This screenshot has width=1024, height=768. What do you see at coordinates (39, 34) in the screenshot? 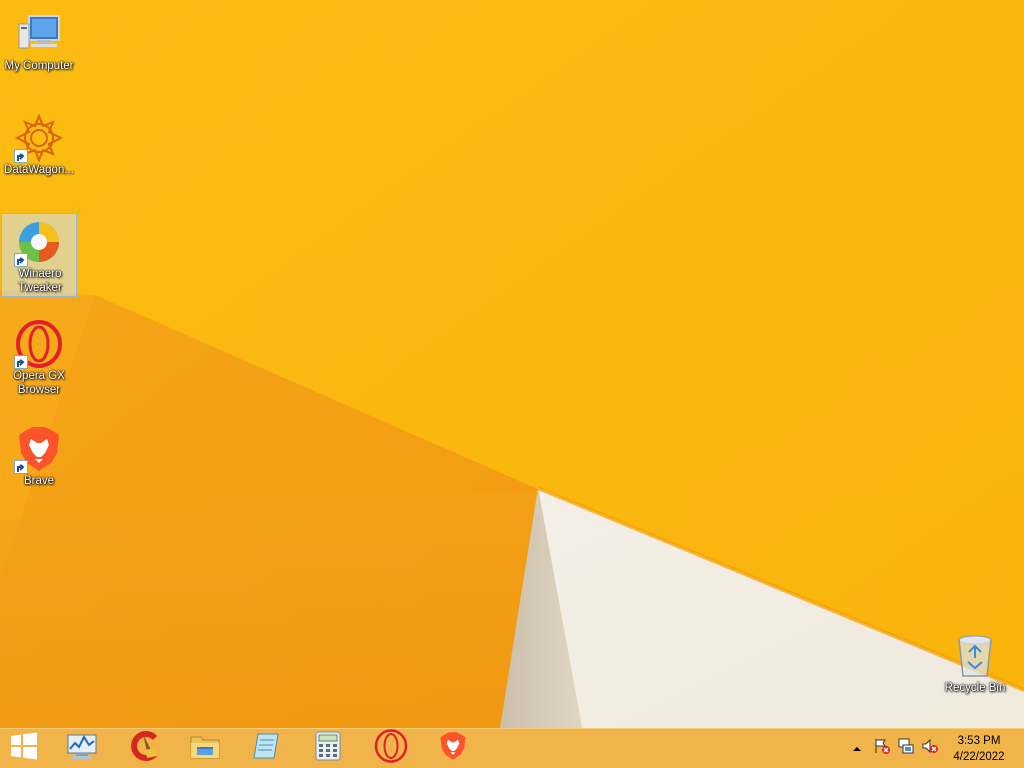
I see `computer-icon` at bounding box center [39, 34].